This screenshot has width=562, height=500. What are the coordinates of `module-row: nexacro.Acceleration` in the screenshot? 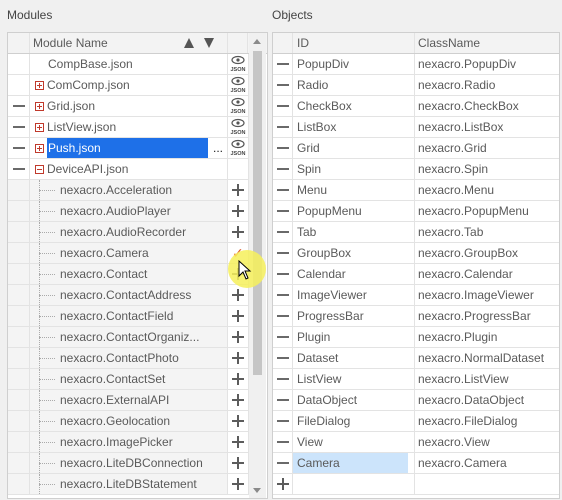 It's located at (128, 190).